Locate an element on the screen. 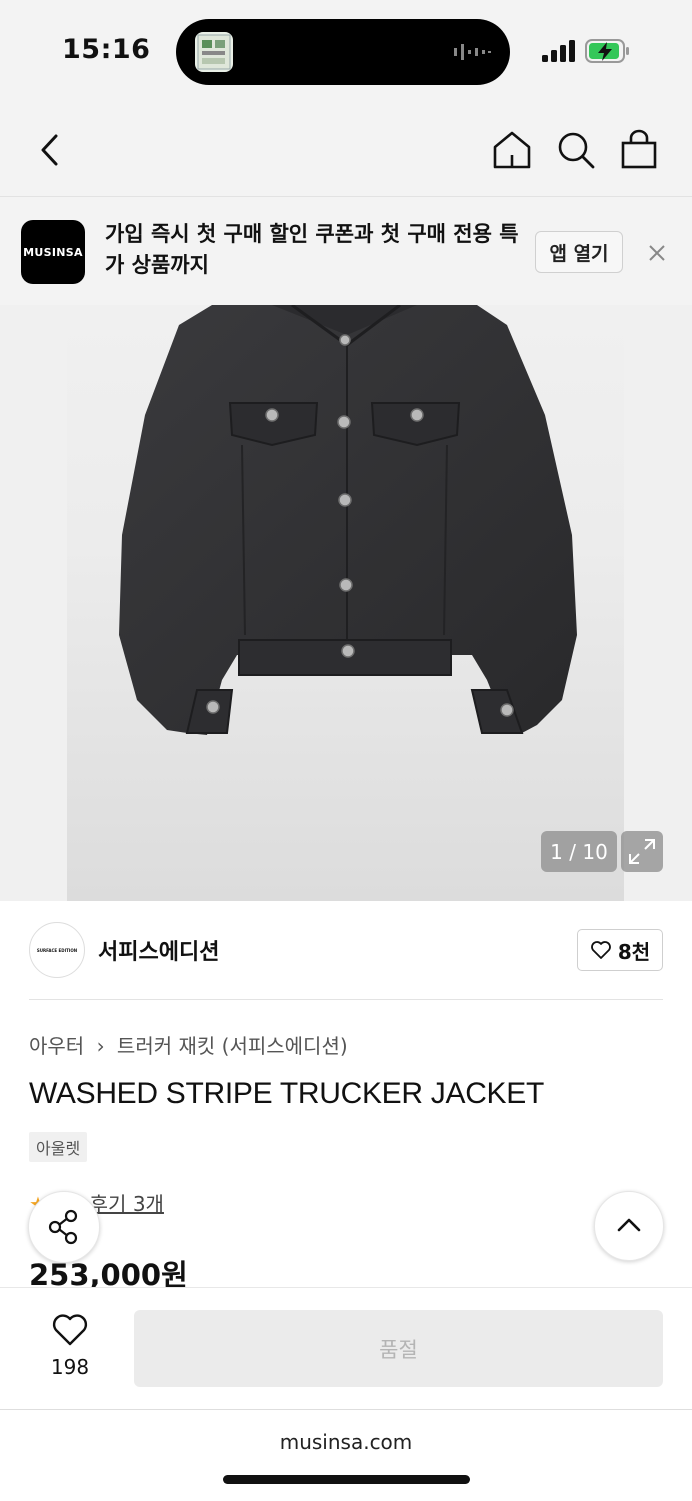 The height and width of the screenshot is (1501, 692). browser-url: musinsa.com is located at coordinates (346, 1442).